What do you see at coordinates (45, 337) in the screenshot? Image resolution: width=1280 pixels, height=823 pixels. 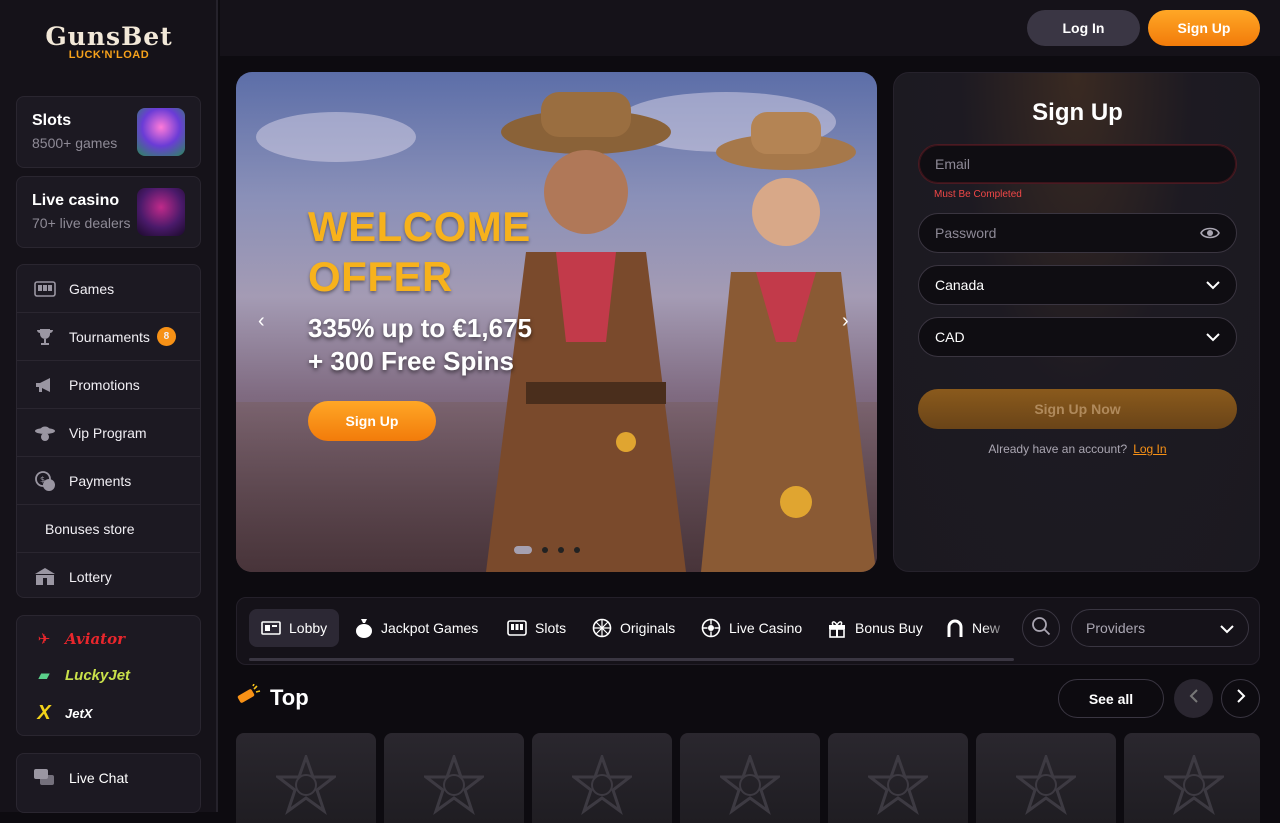 I see `trophy-icon` at bounding box center [45, 337].